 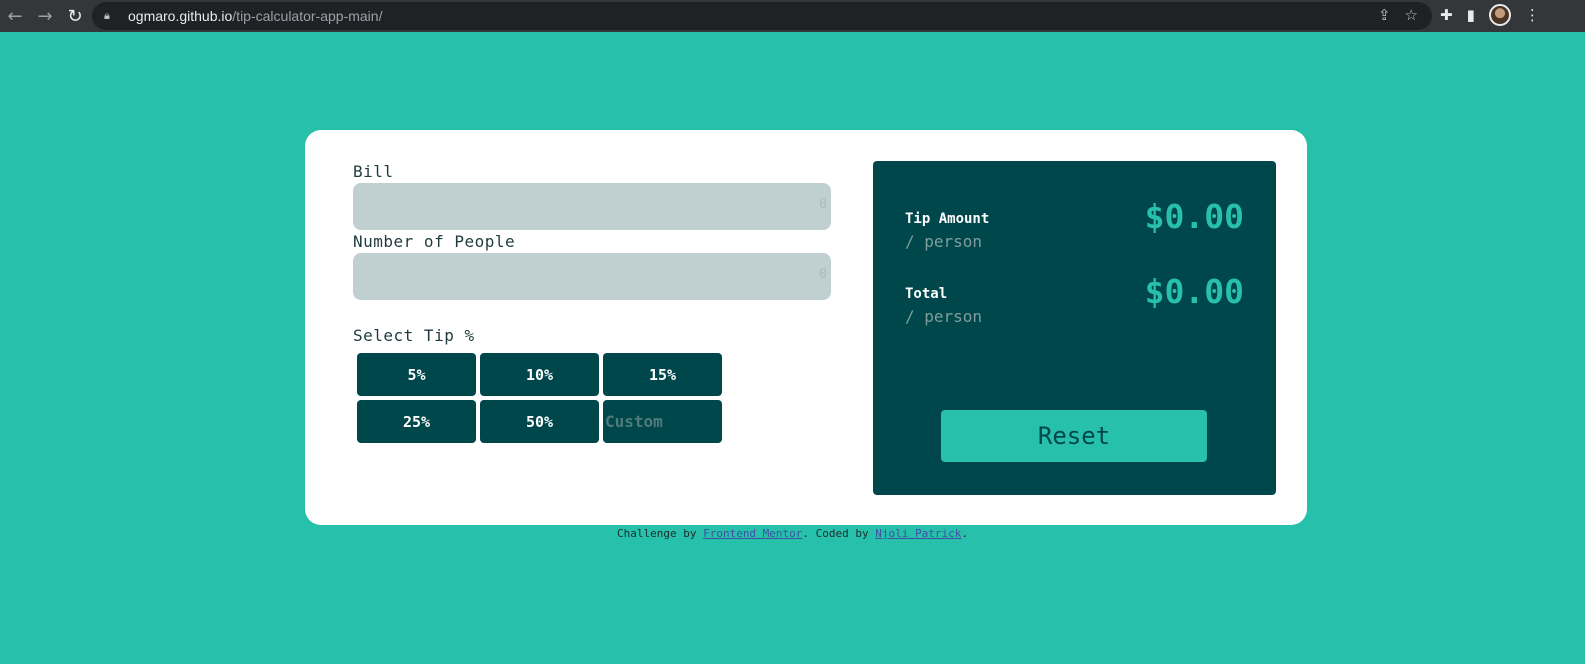 I want to click on star-icon: ☆, so click(x=1411, y=15).